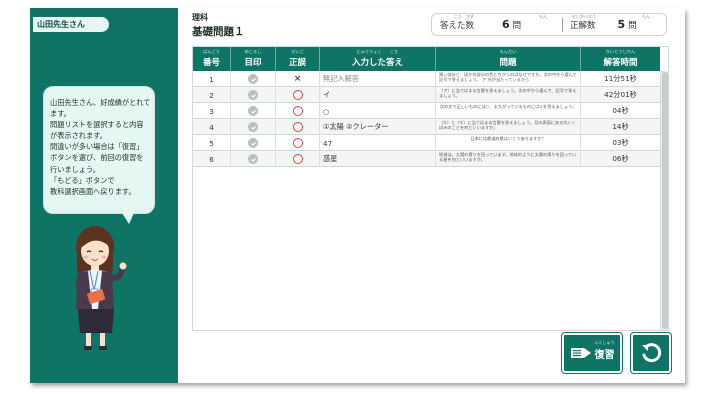  I want to click on row-number: 6, so click(212, 159).